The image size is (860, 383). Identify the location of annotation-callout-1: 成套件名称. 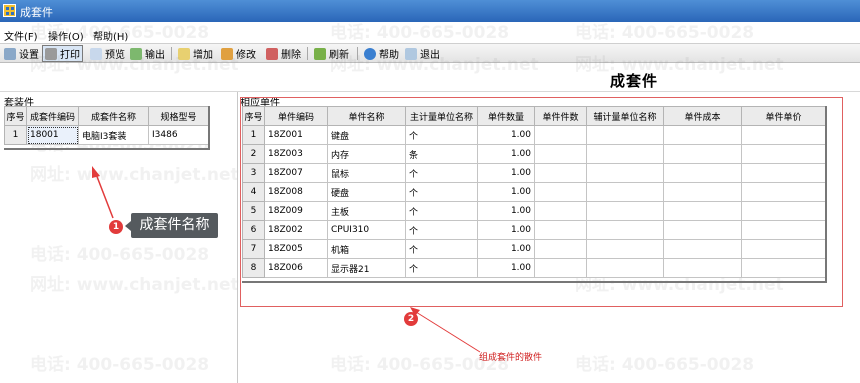
(171, 225).